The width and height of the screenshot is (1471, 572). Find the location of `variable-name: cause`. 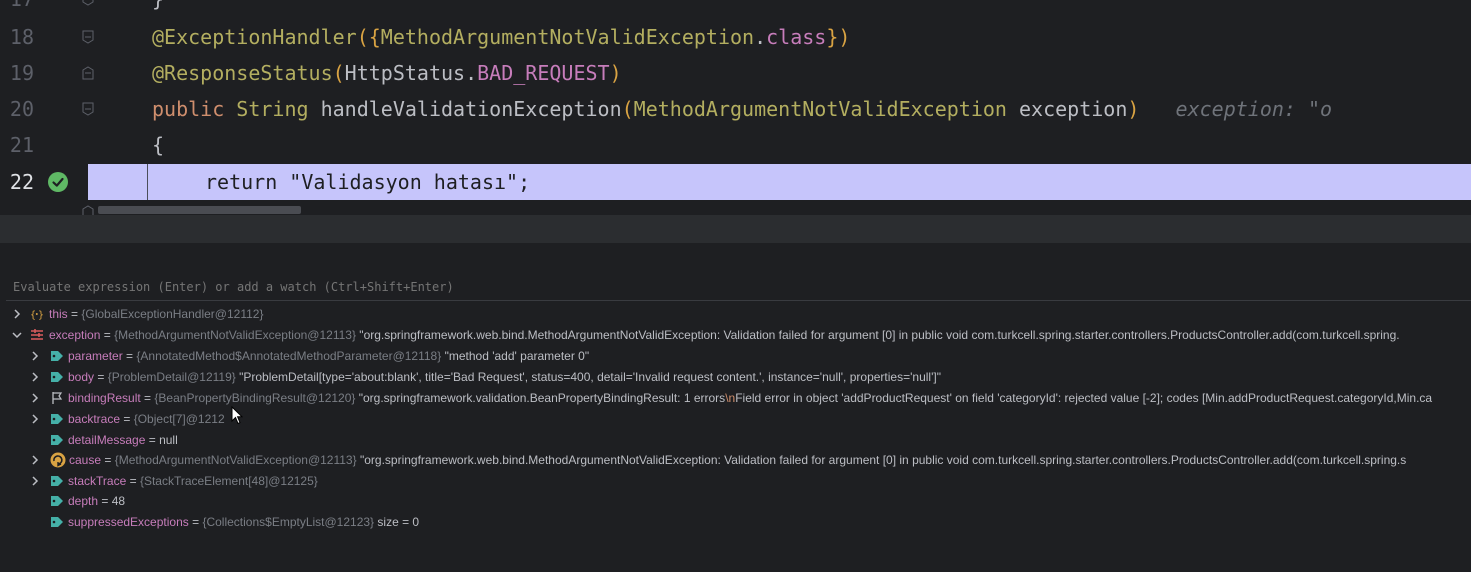

variable-name: cause is located at coordinates (85, 460).